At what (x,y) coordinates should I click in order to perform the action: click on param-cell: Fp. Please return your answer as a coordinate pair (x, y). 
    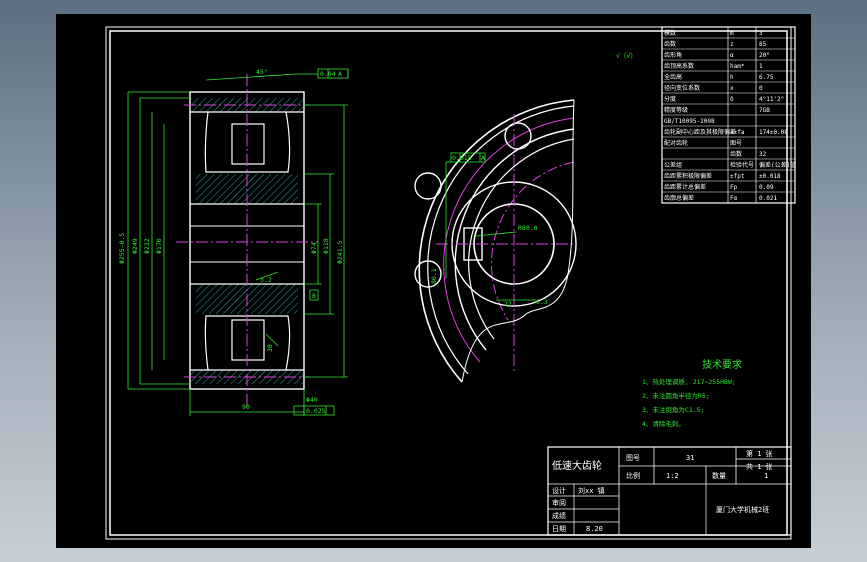
    Looking at the image, I should click on (734, 187).